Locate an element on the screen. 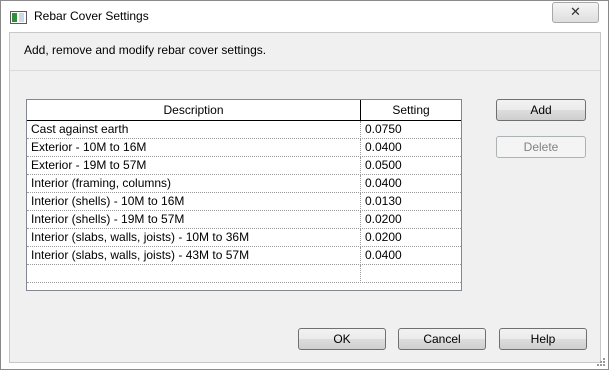  table-row is located at coordinates (244, 274).